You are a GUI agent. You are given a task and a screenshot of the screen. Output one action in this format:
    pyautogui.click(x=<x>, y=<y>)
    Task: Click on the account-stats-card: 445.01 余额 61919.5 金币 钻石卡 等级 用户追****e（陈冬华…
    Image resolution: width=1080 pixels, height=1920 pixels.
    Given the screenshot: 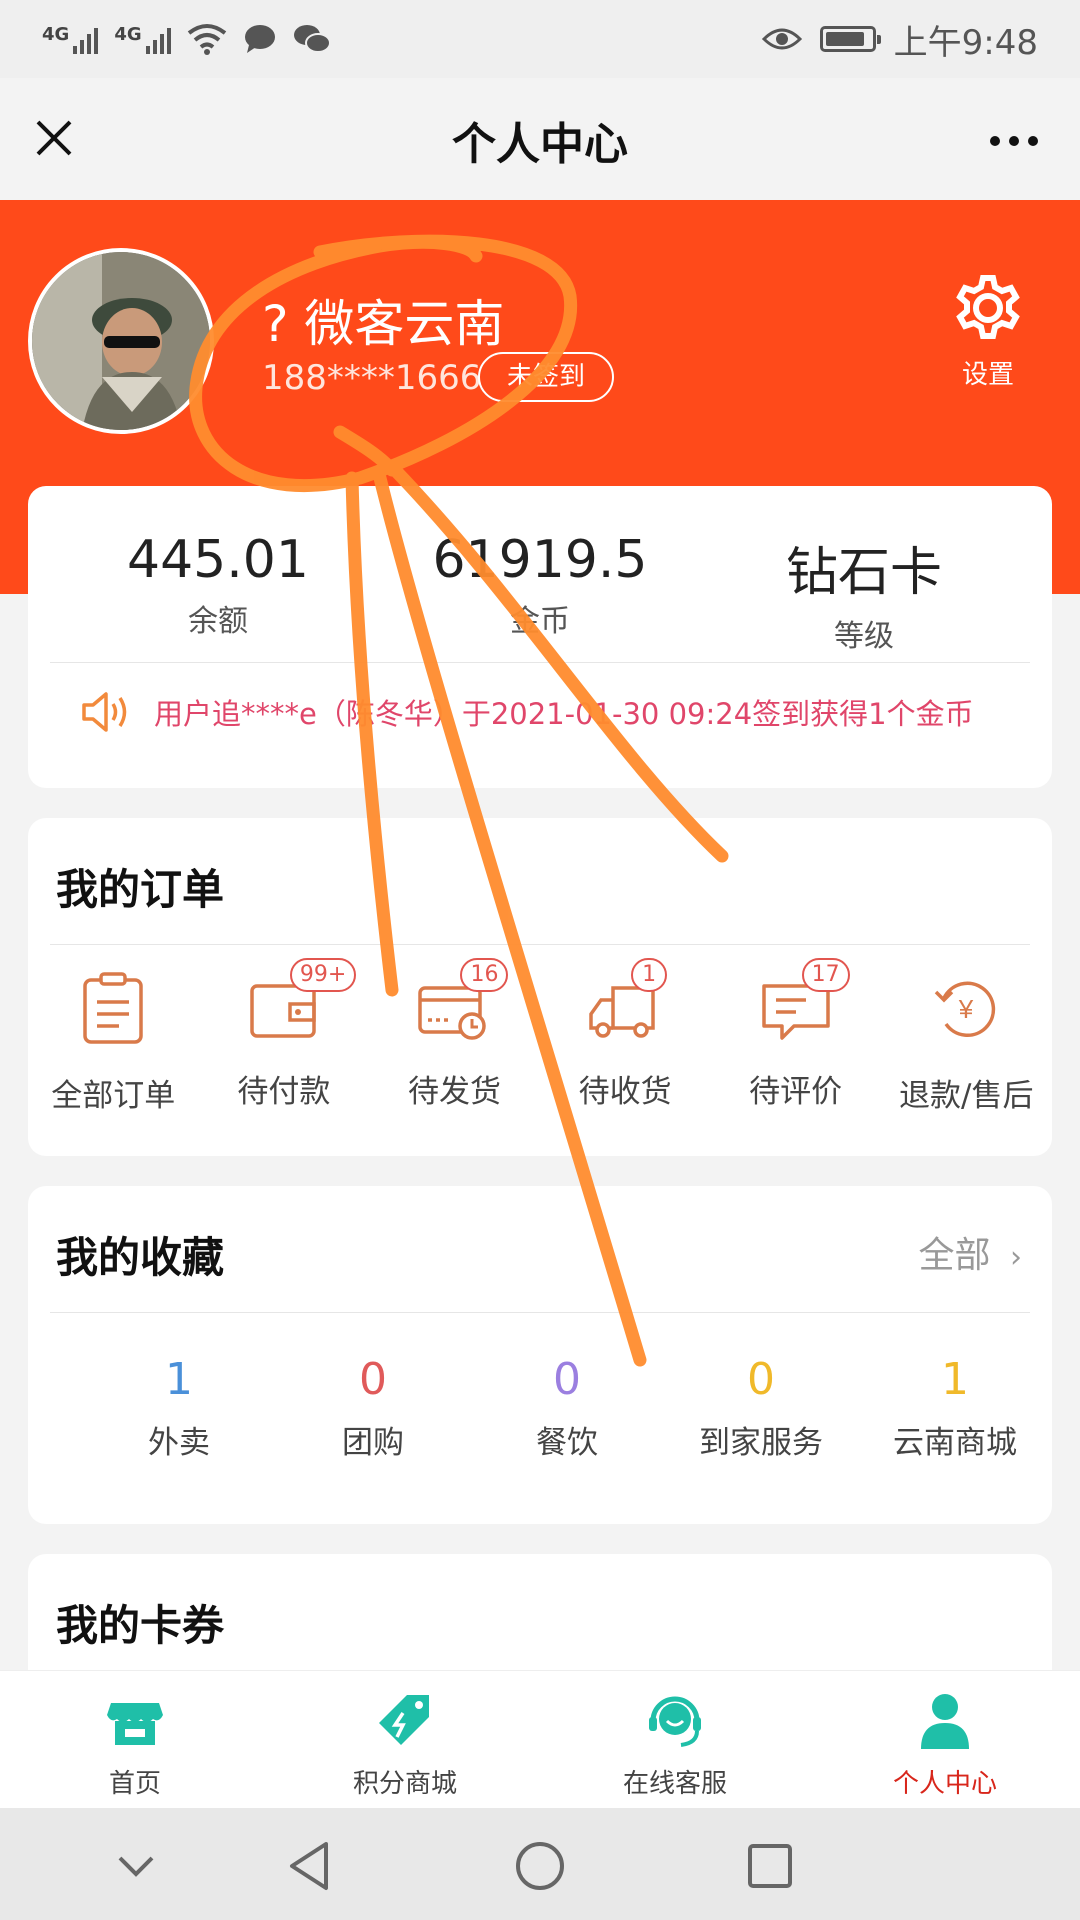 What is the action you would take?
    pyautogui.click(x=540, y=637)
    